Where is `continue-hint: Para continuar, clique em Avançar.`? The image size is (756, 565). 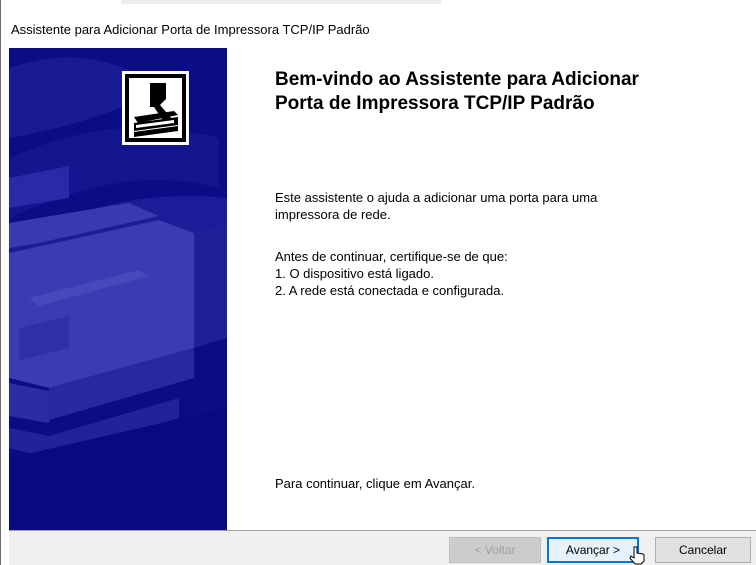 continue-hint: Para continuar, clique em Avançar. is located at coordinates (375, 483).